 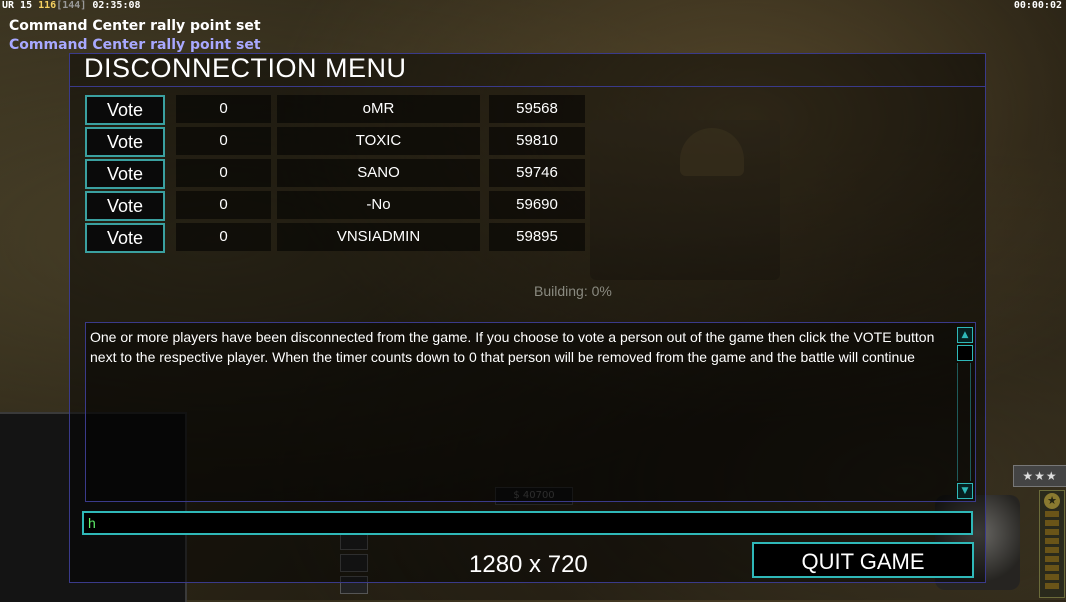 What do you see at coordinates (378, 173) in the screenshot?
I see `player-name: SANO` at bounding box center [378, 173].